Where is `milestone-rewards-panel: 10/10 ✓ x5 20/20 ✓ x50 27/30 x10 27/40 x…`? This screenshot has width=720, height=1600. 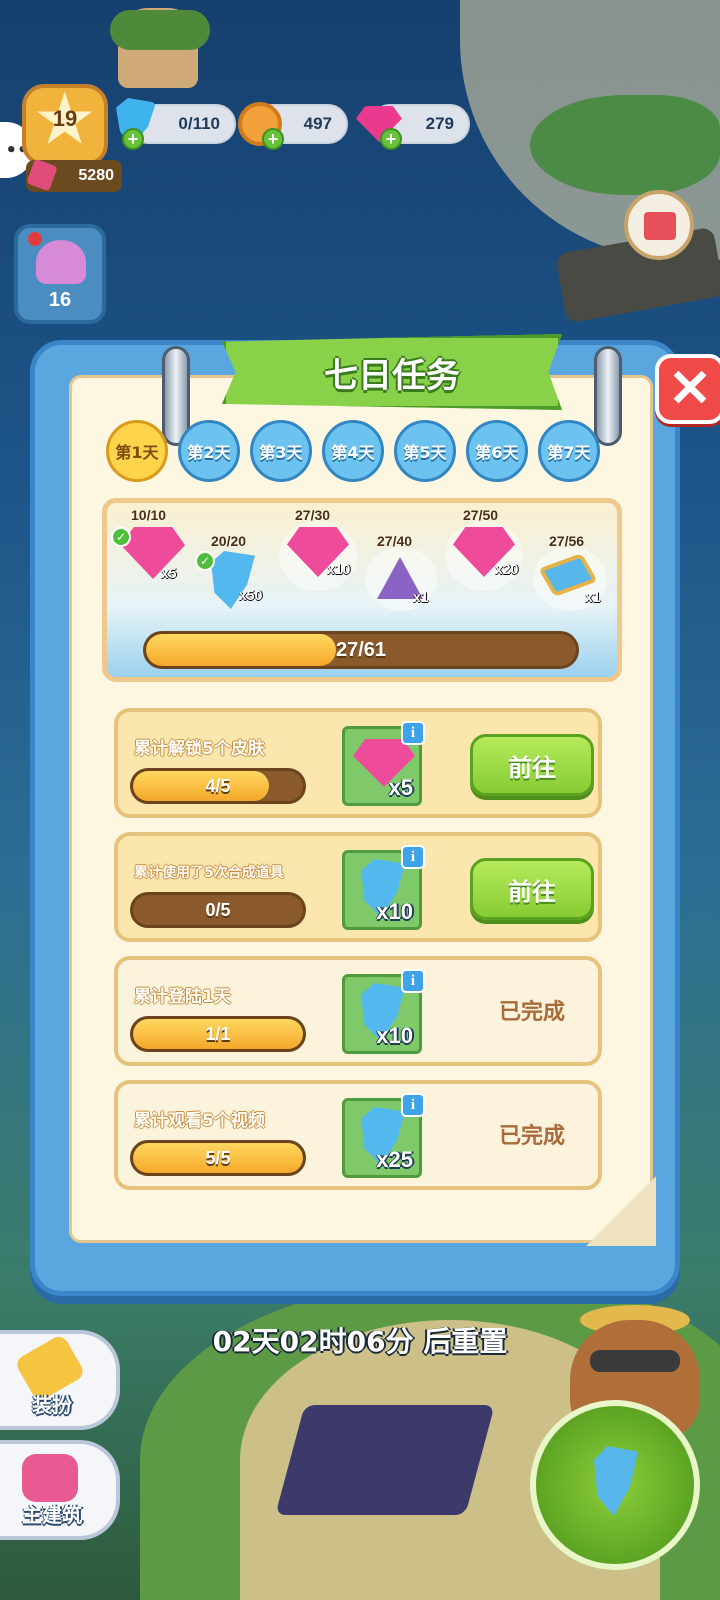
milestone-rewards-panel: 10/10 ✓ x5 20/20 ✓ x50 27/30 x10 27/40 x… is located at coordinates (362, 590).